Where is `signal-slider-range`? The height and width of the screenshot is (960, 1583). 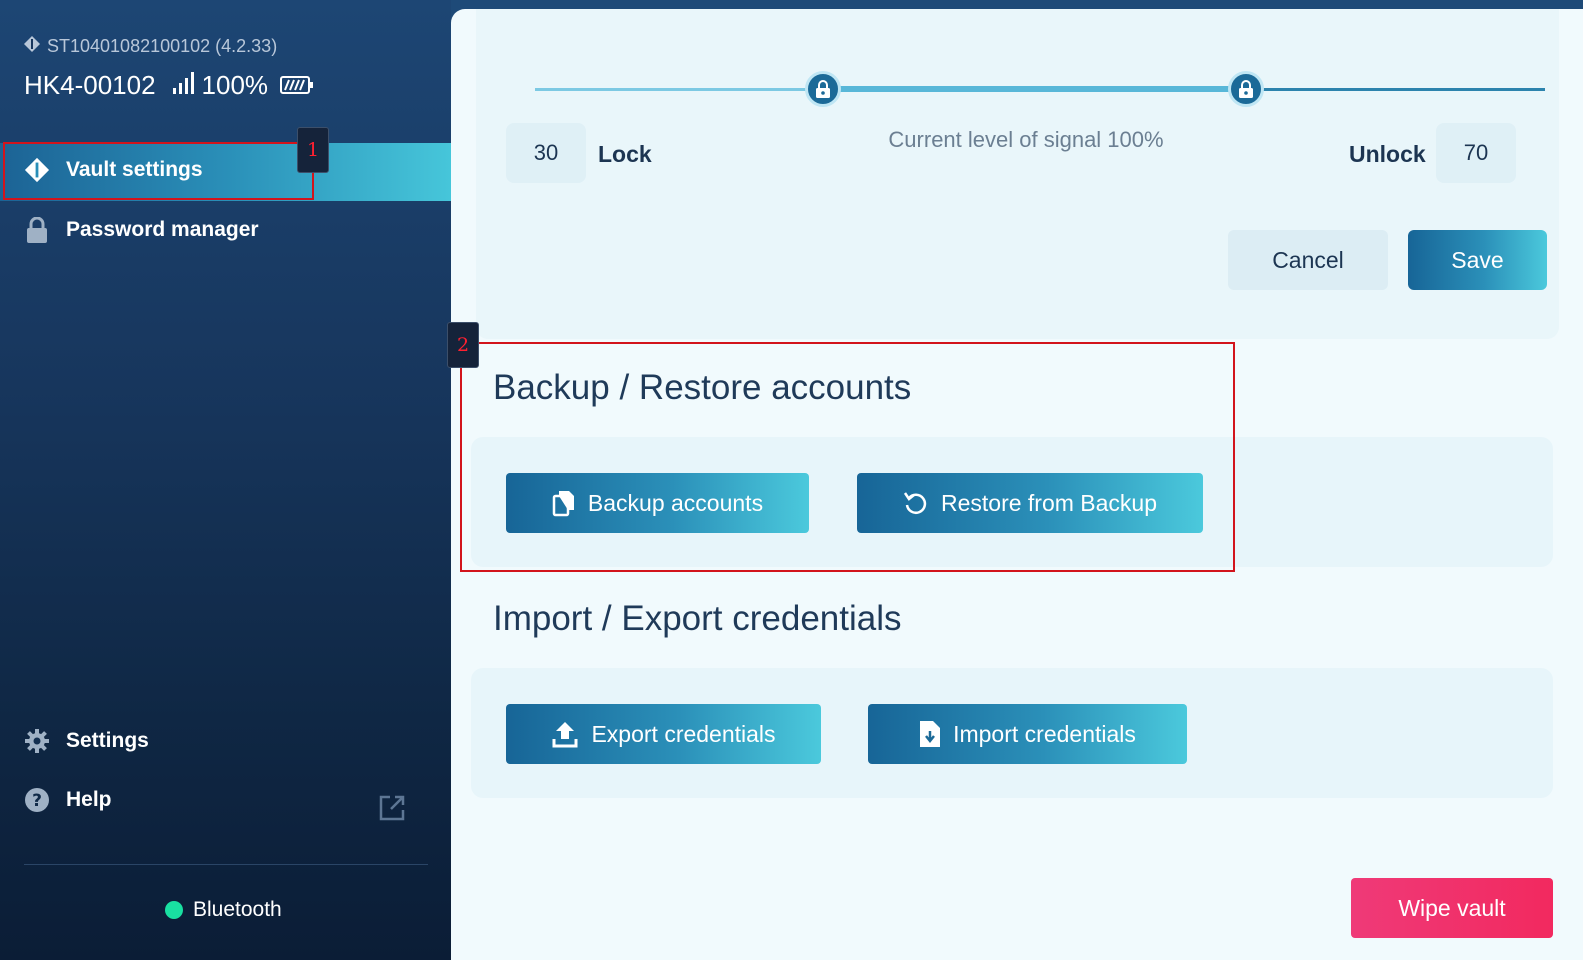 signal-slider-range is located at coordinates (1035, 89).